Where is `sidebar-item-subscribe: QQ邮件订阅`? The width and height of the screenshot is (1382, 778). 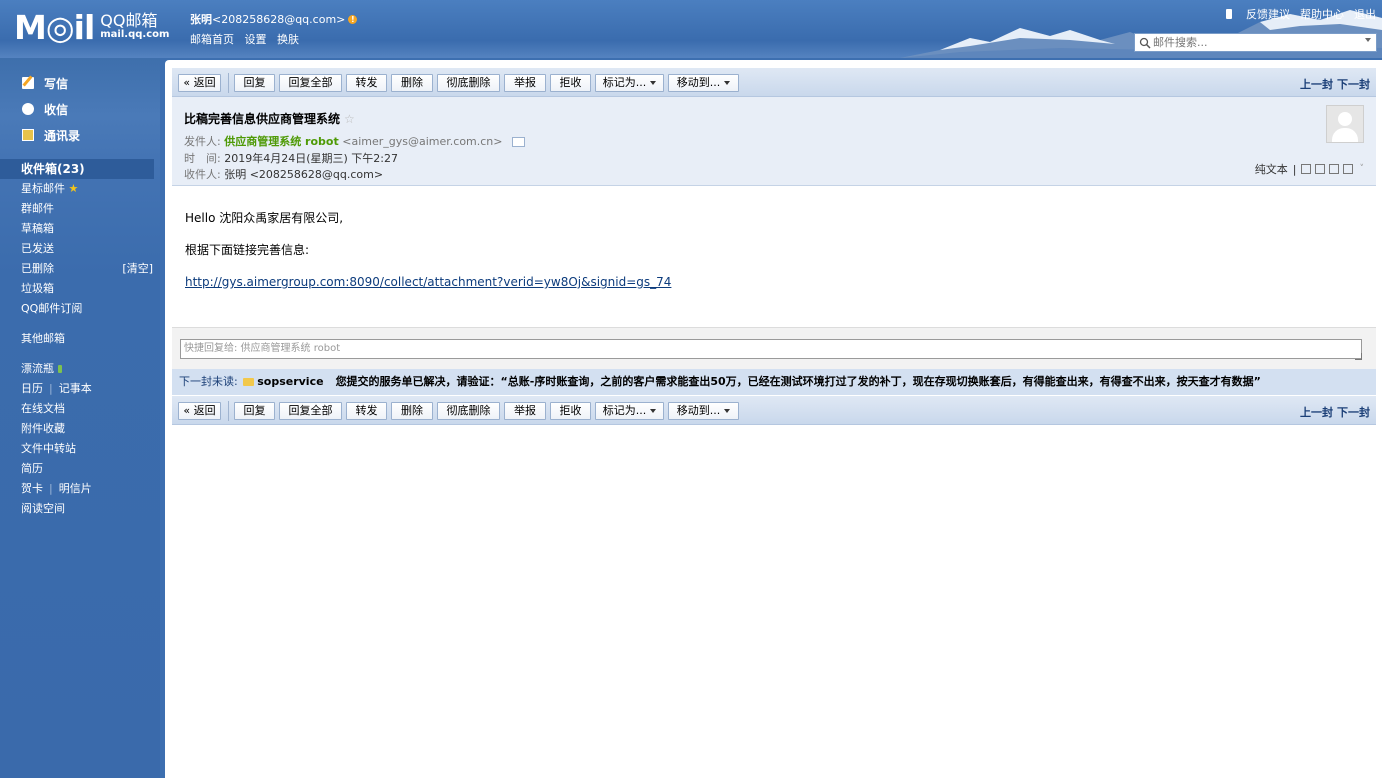 sidebar-item-subscribe: QQ邮件订阅 is located at coordinates (80, 309).